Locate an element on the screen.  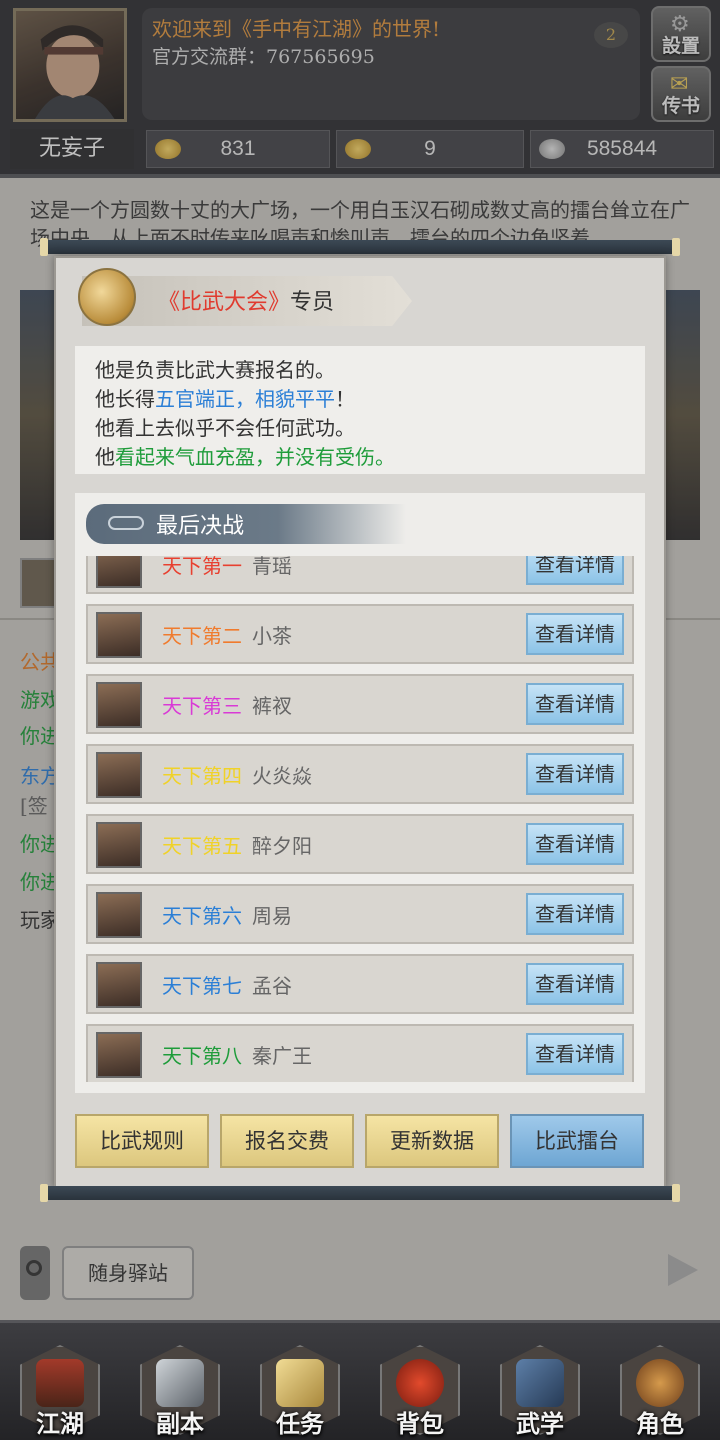
nav-character: 角色 is located at coordinates (660, 1391).